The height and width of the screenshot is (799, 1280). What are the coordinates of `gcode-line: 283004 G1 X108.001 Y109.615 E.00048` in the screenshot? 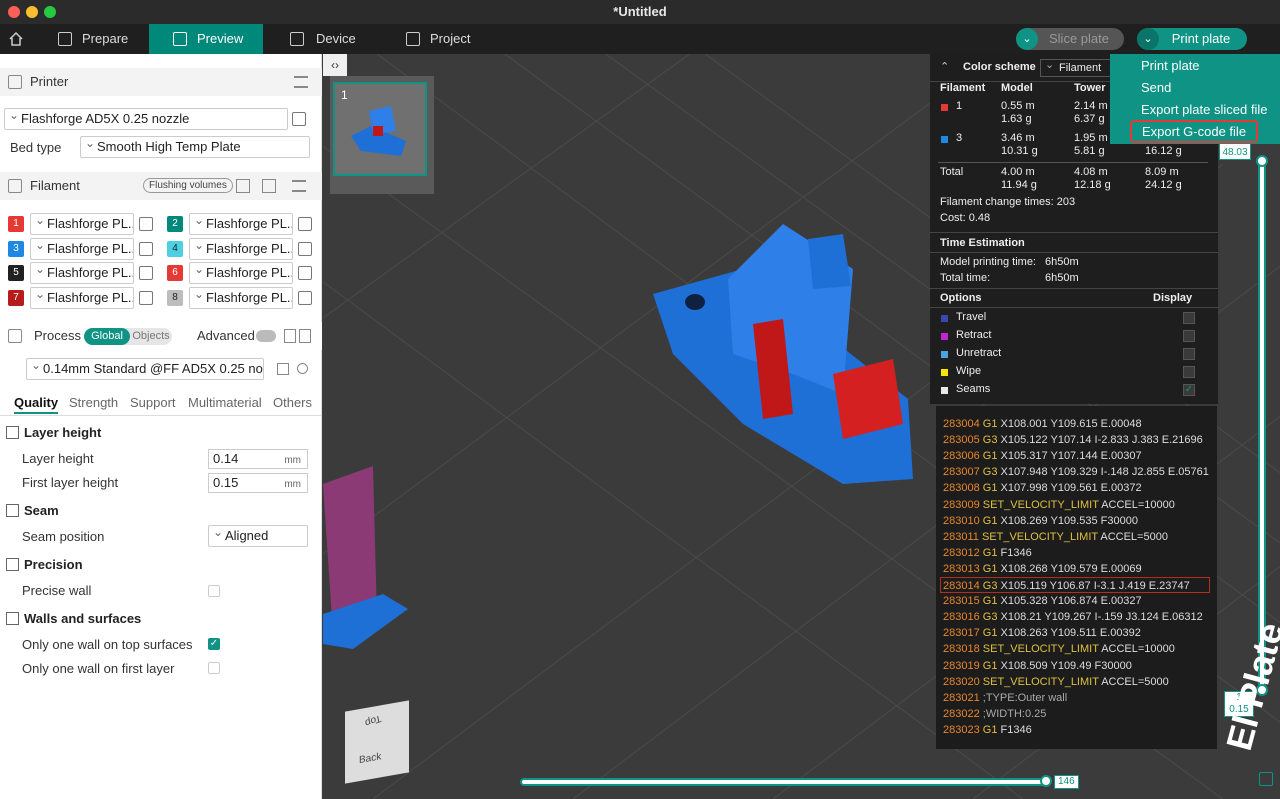 It's located at (1042, 424).